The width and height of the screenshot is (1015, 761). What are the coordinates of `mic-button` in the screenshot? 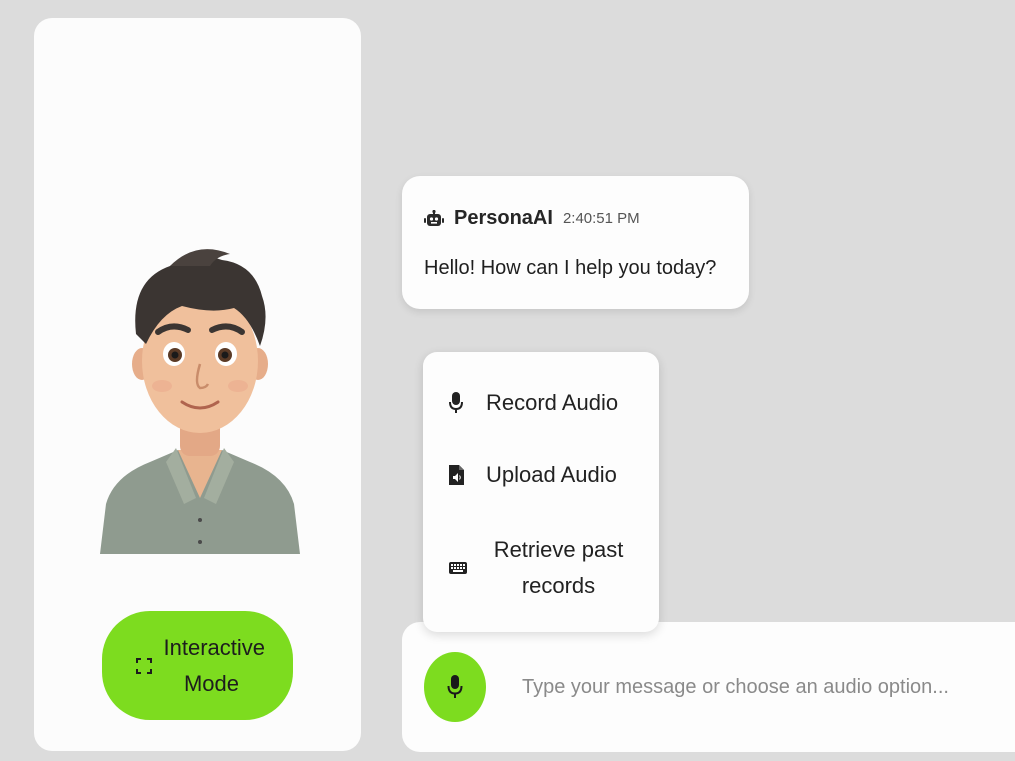 It's located at (455, 687).